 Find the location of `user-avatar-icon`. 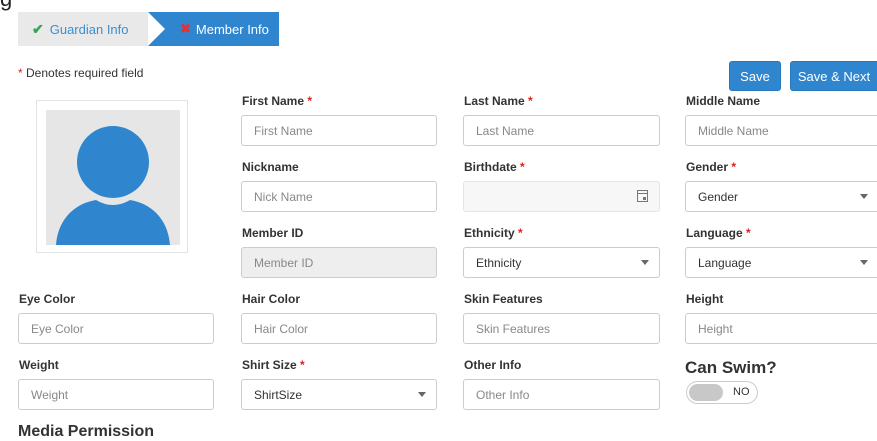

user-avatar-icon is located at coordinates (113, 177).